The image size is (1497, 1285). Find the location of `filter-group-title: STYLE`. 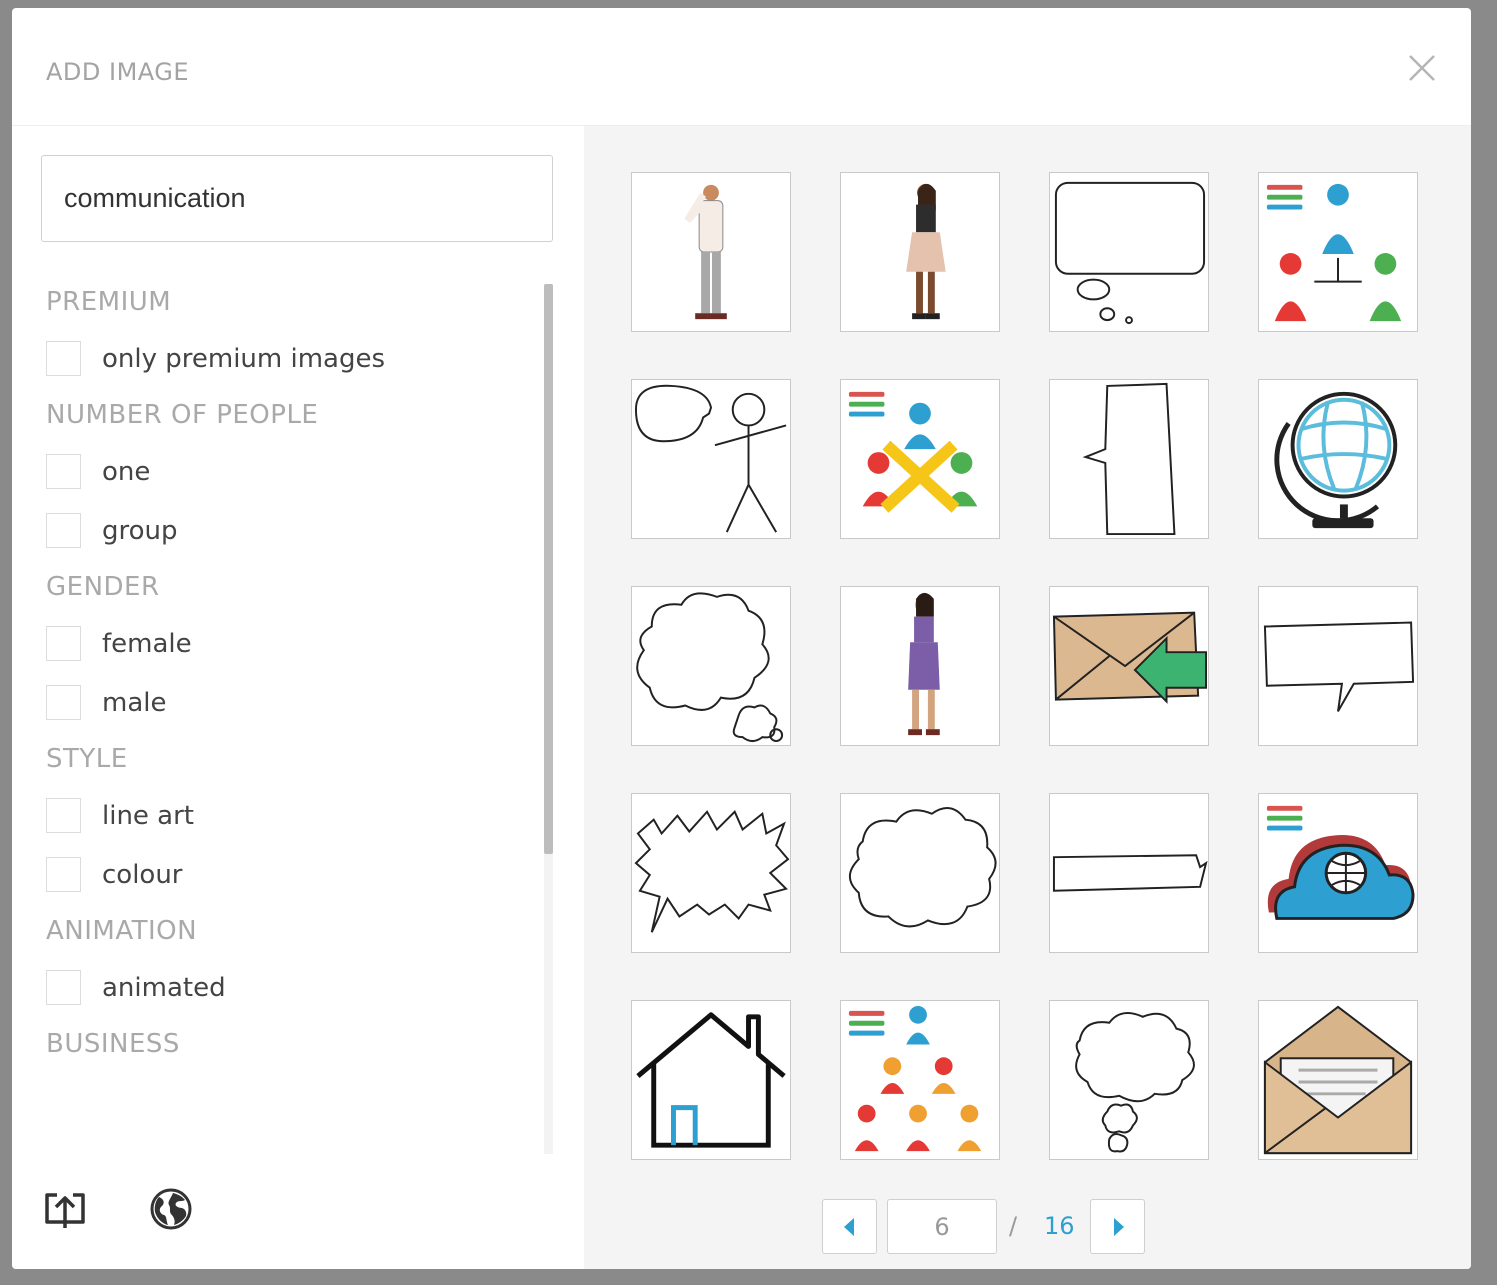

filter-group-title: STYLE is located at coordinates (87, 759).